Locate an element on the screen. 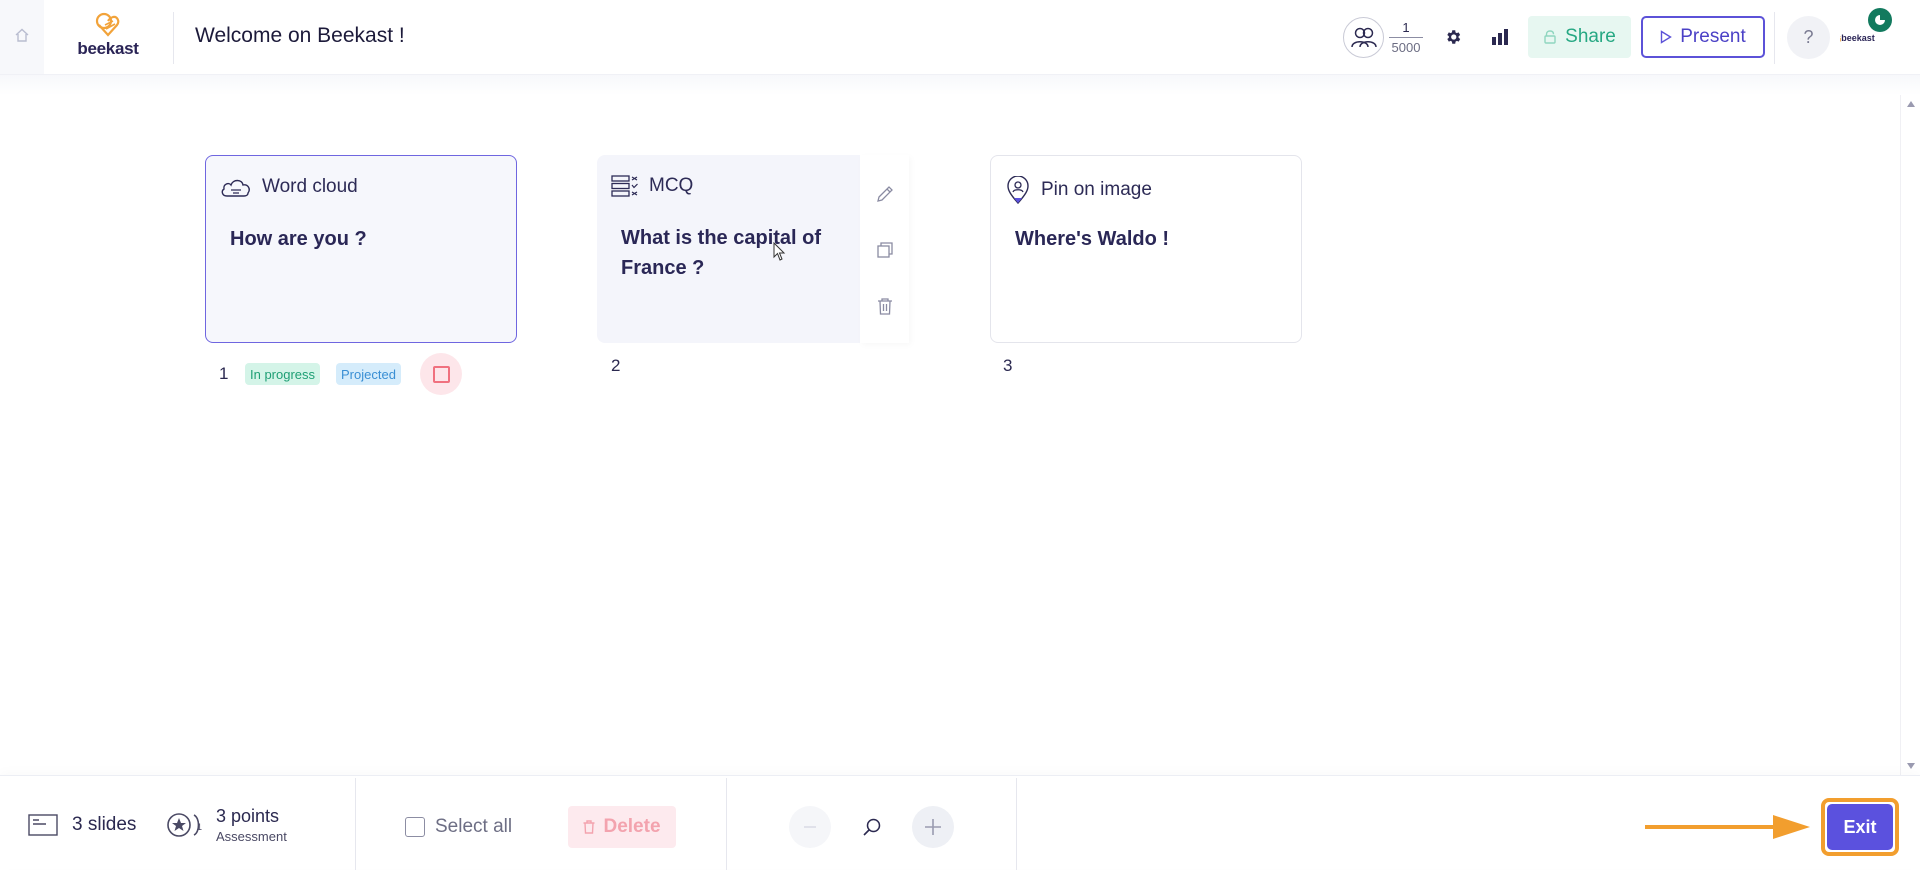 The width and height of the screenshot is (1920, 870). copy-icon is located at coordinates (884, 250).